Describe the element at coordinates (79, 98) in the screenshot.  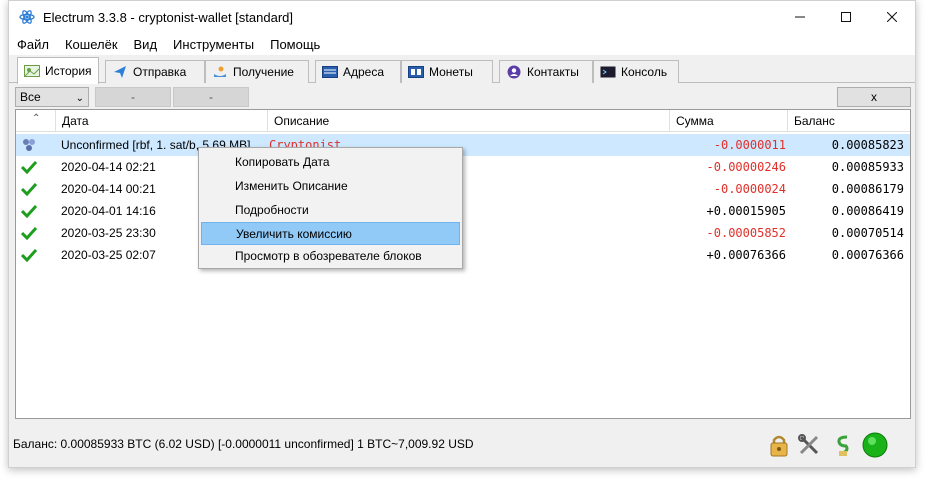
I see `chevron-down-icon: ⌄` at that location.